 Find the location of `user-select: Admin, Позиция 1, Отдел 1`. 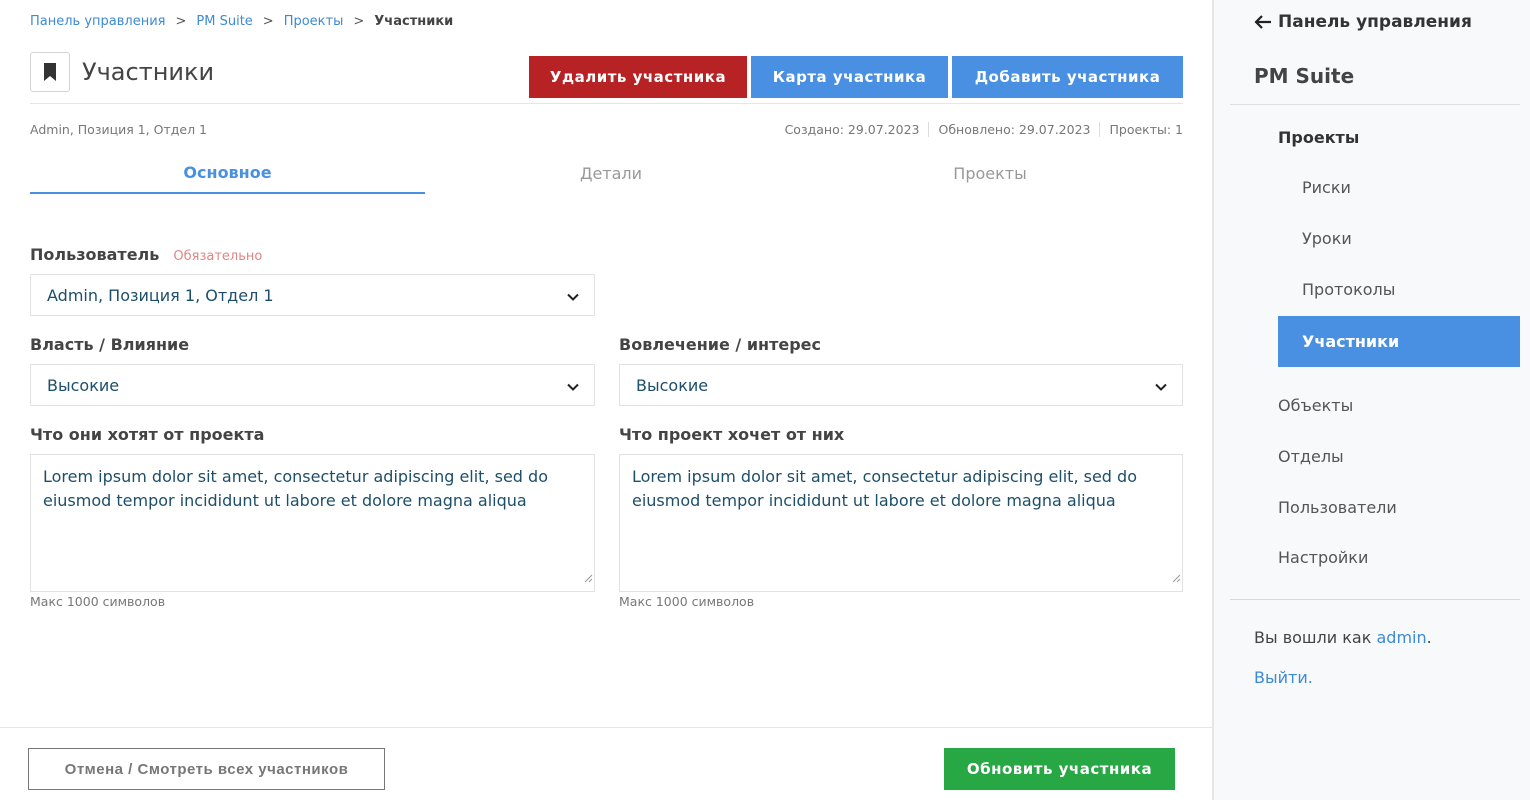

user-select: Admin, Позиция 1, Отдел 1 is located at coordinates (312, 295).